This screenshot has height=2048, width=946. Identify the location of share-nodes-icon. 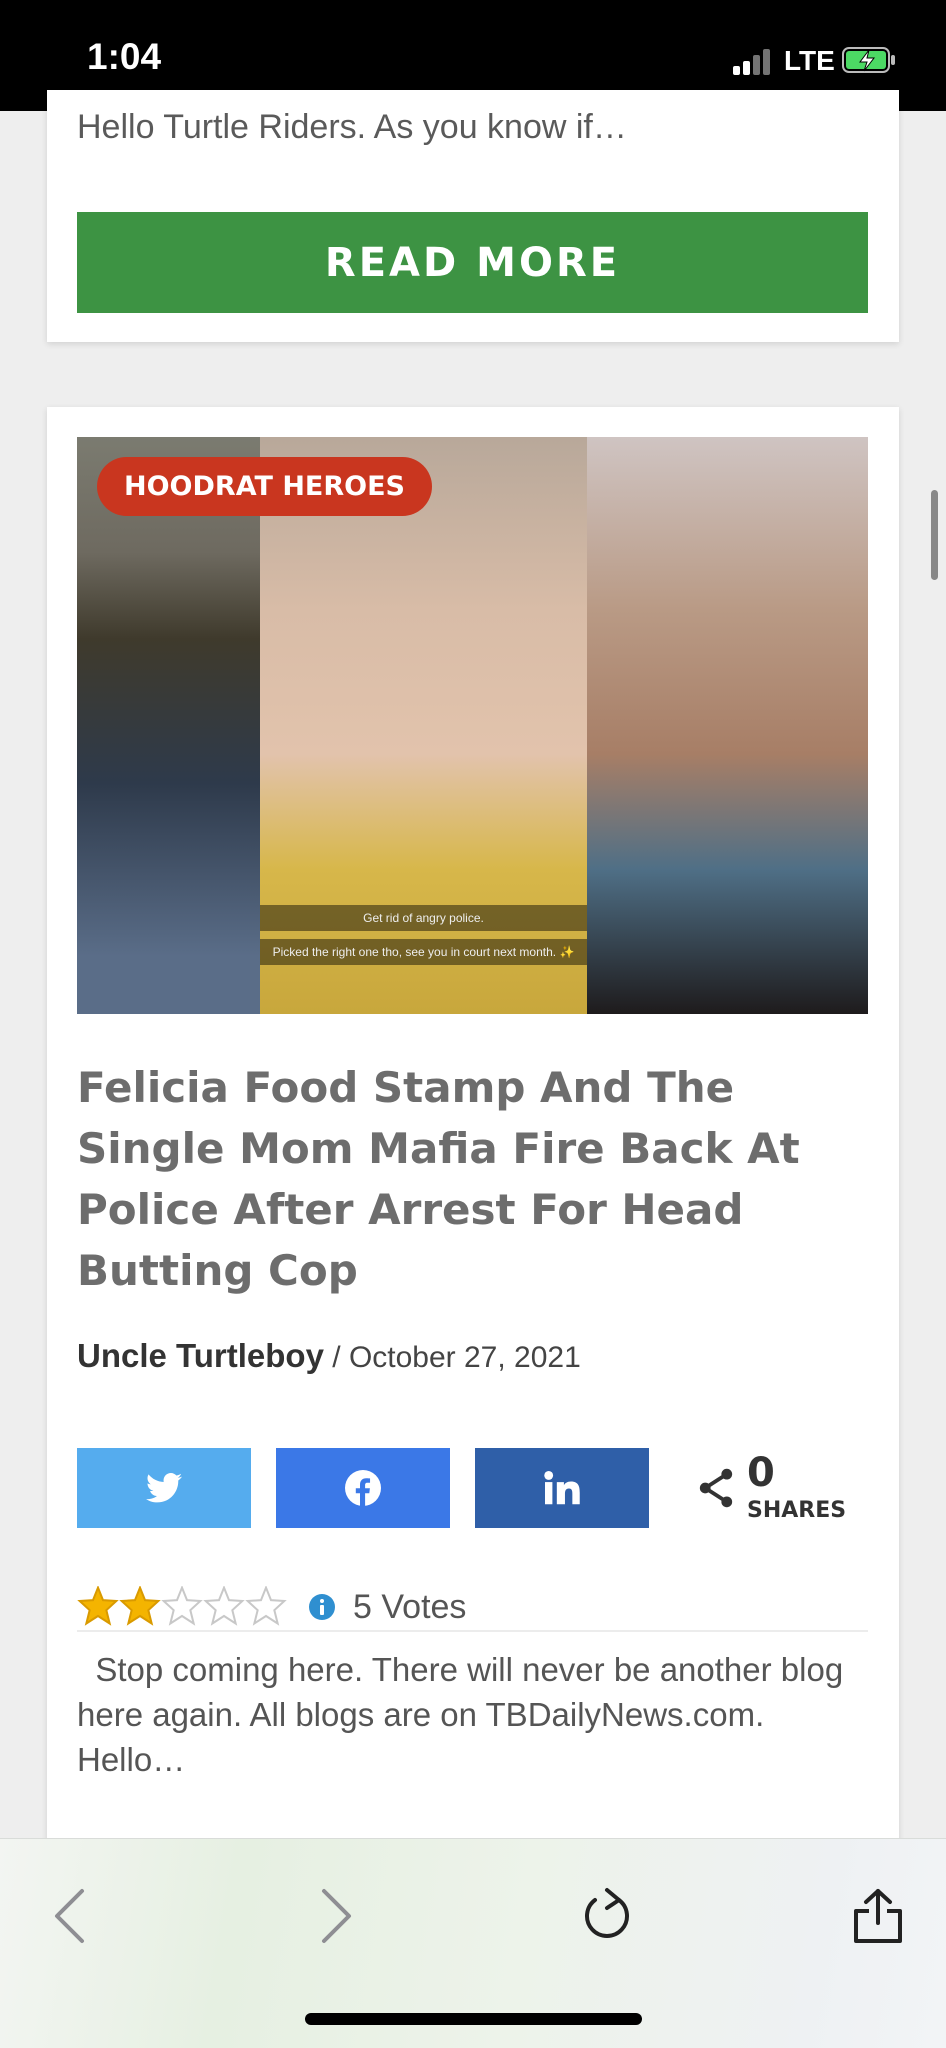
(716, 1488).